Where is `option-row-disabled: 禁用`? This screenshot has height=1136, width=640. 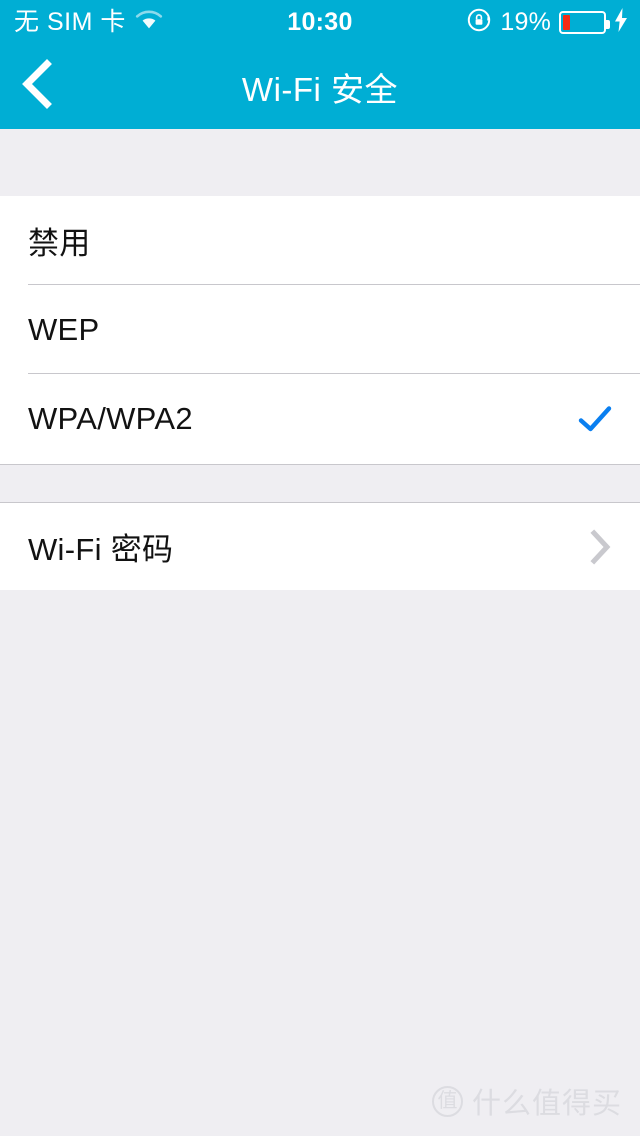
option-row-disabled: 禁用 is located at coordinates (320, 240).